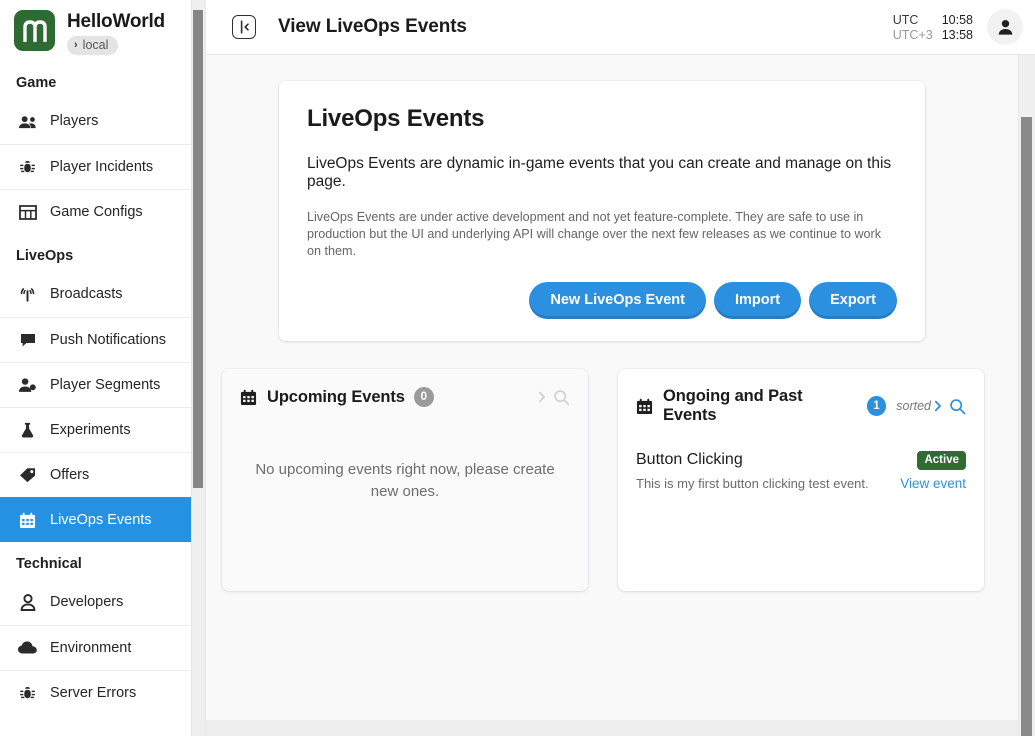  Describe the element at coordinates (91, 647) in the screenshot. I see `sidebar-item-label: Environment` at that location.